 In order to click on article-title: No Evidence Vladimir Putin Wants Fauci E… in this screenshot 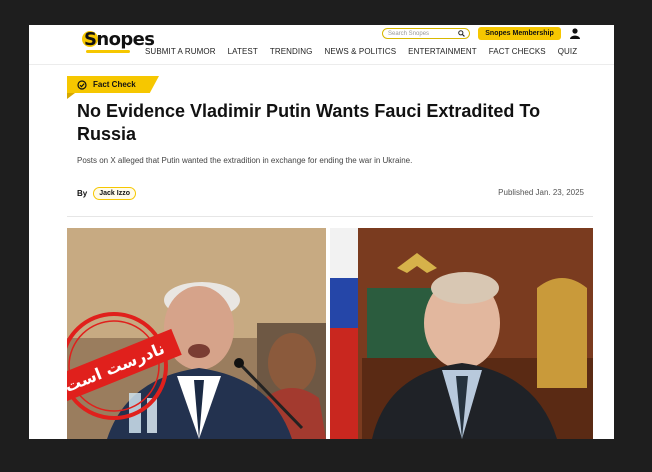, I will do `click(309, 122)`.